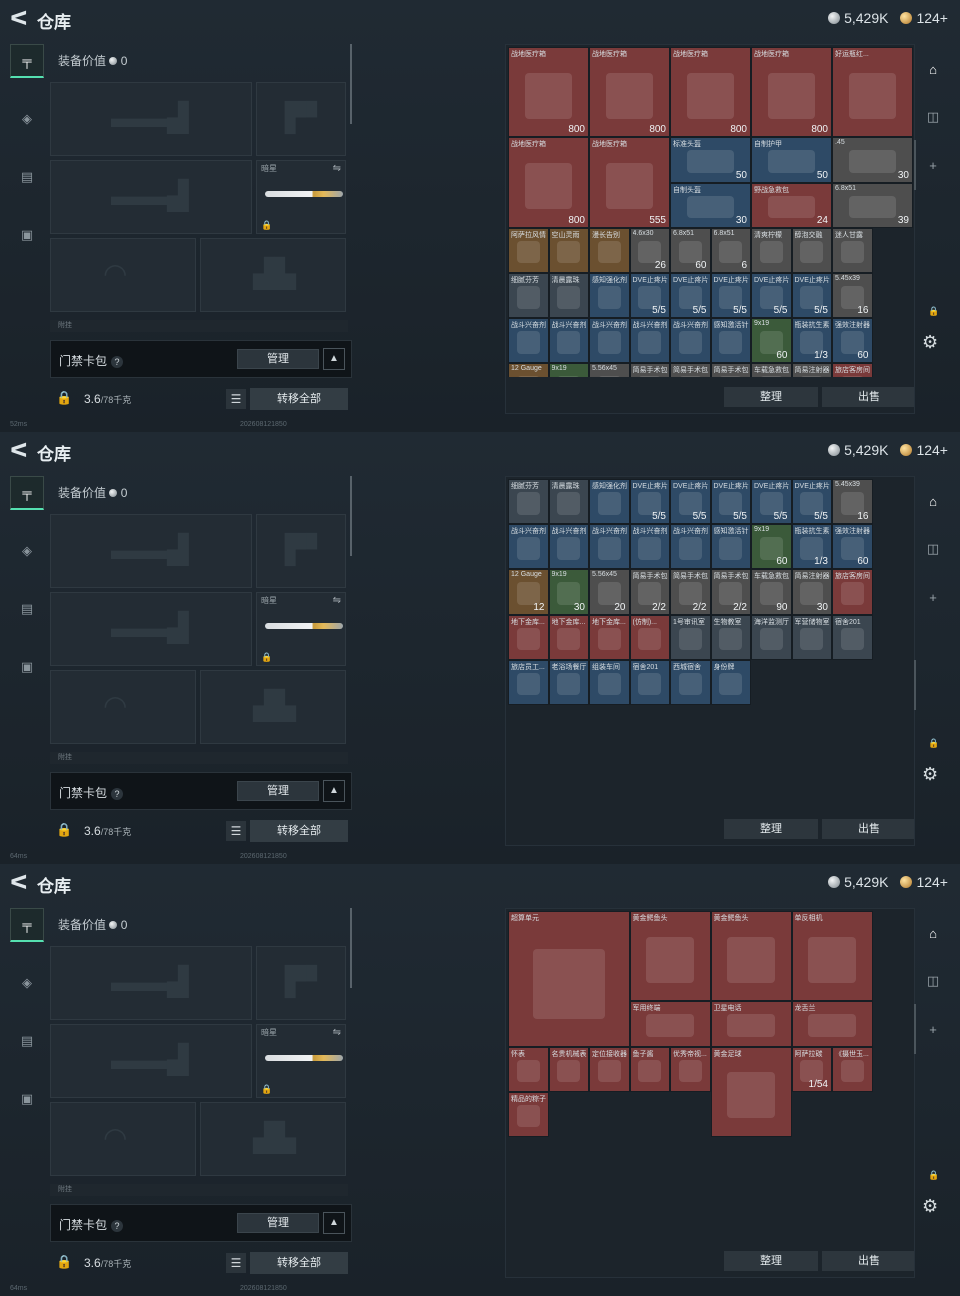 This screenshot has height=1296, width=960. I want to click on list-icon: ☰, so click(236, 831).